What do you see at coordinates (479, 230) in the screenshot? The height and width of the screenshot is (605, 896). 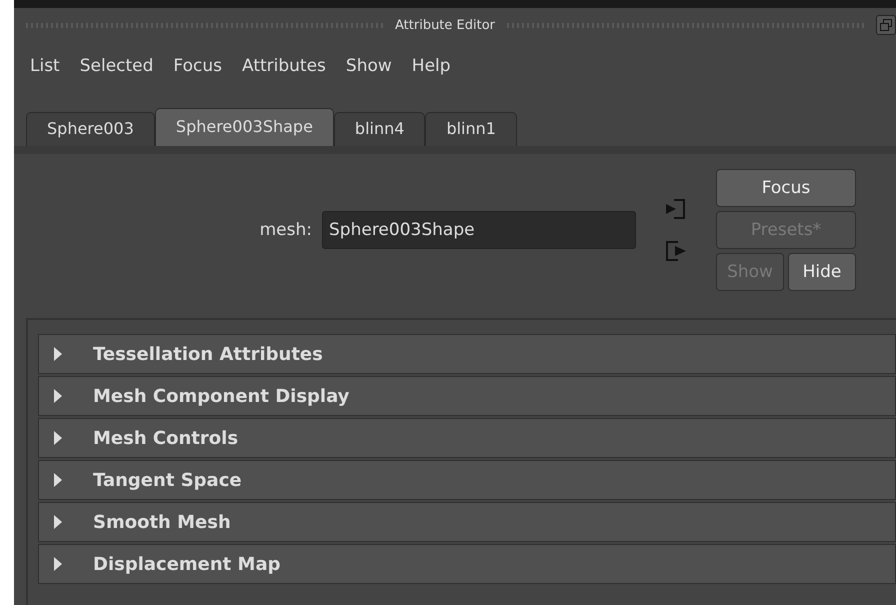 I see `node-name-field: Sphere003Shape` at bounding box center [479, 230].